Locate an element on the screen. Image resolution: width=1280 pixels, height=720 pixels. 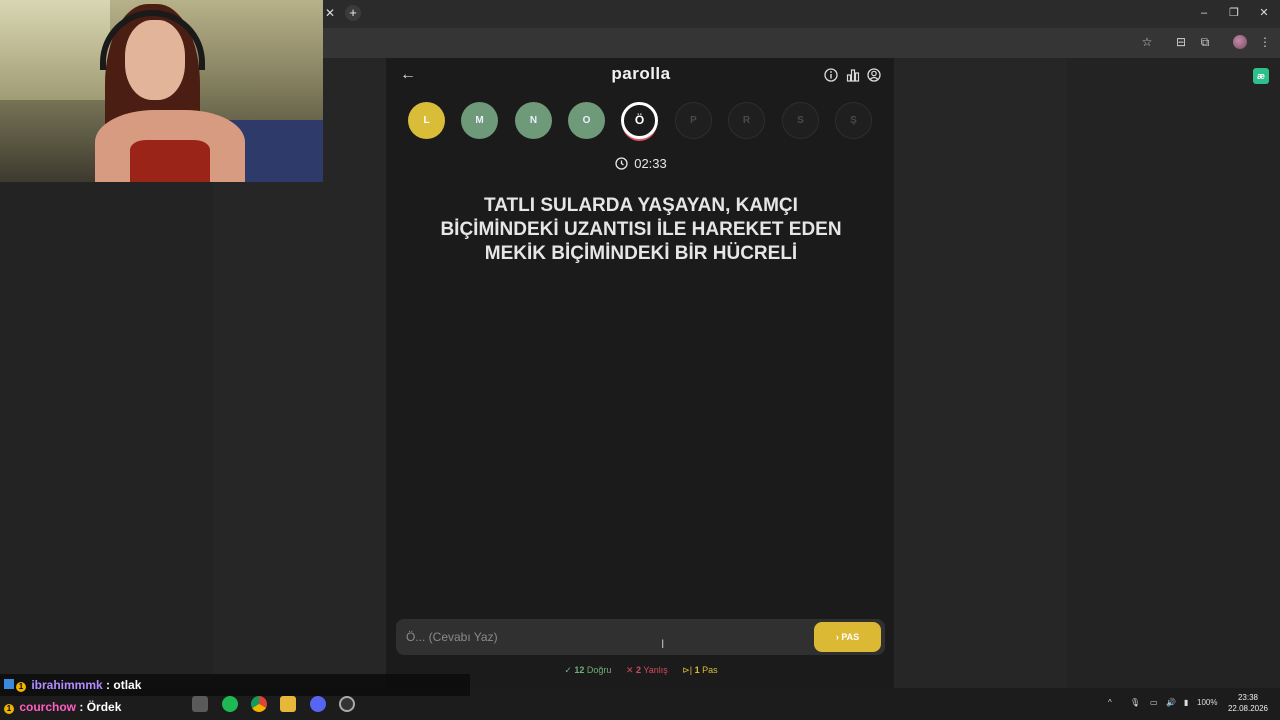
cross-icon: ✕ is located at coordinates (629, 670).